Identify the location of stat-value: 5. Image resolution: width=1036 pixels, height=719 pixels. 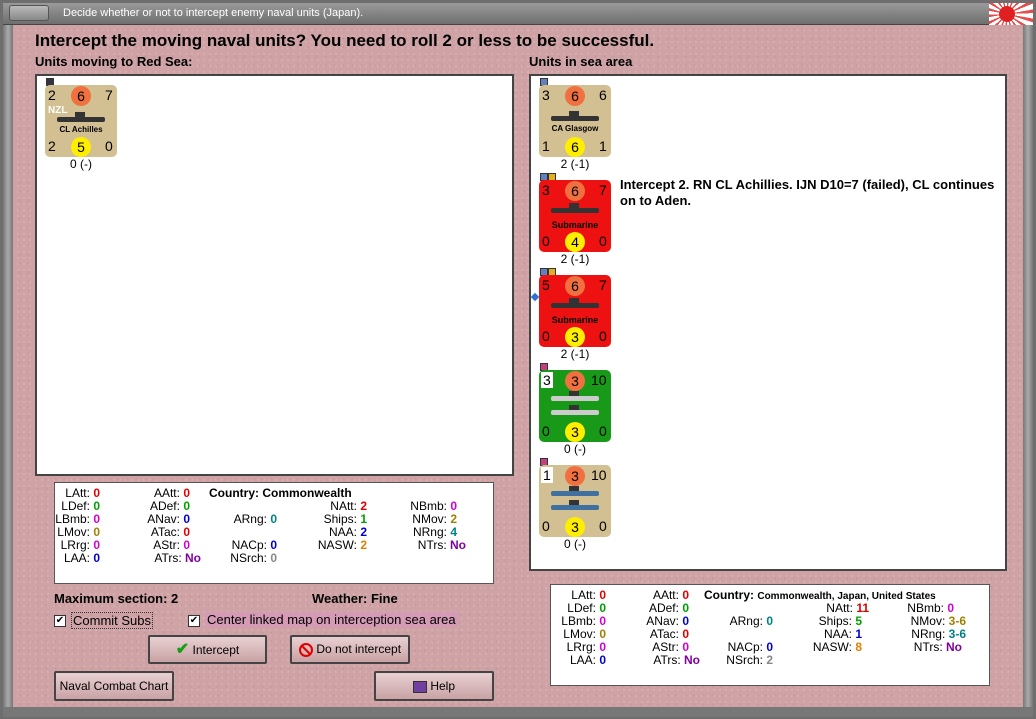
(858, 621).